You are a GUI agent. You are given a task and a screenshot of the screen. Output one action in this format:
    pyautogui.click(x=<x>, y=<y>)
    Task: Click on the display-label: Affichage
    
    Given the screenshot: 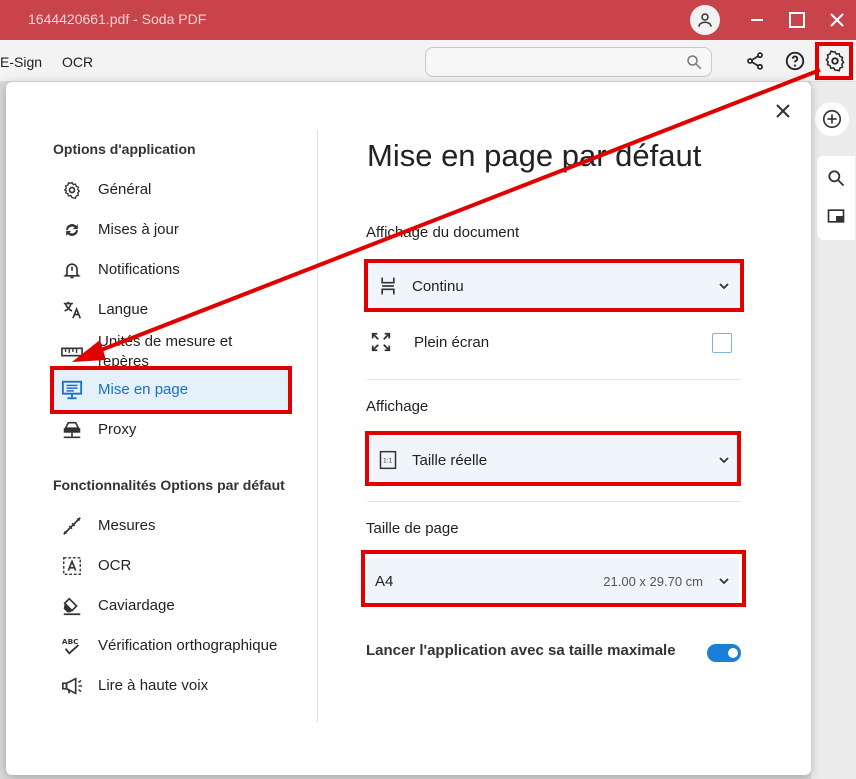 What is the action you would take?
    pyautogui.click(x=397, y=406)
    